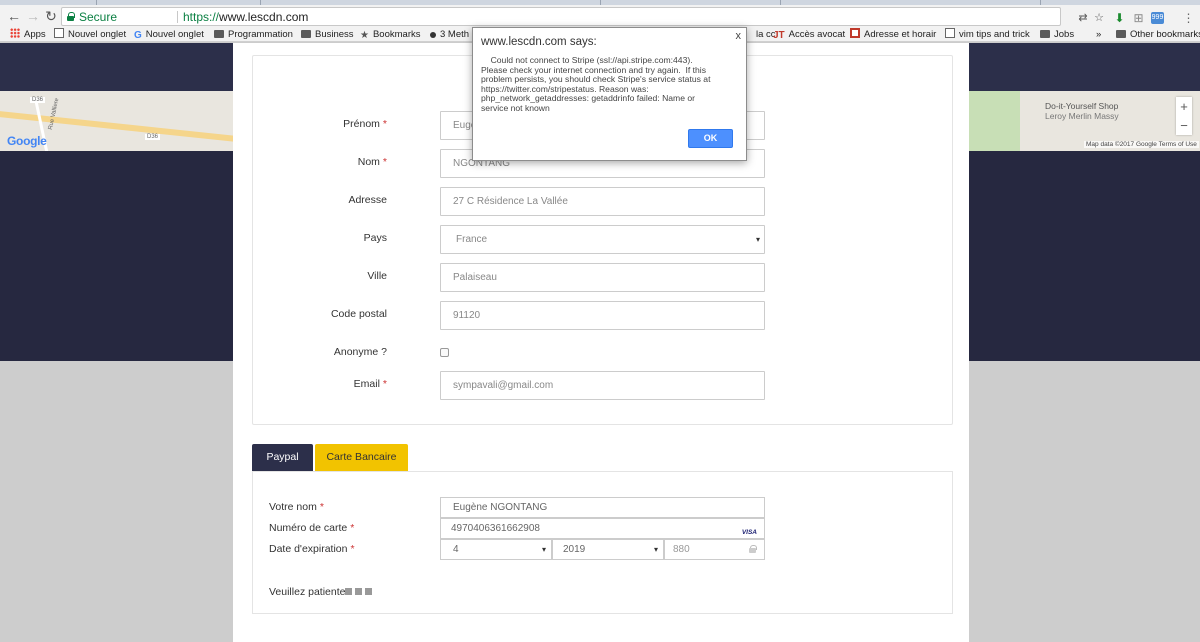 This screenshot has width=1200, height=642. Describe the element at coordinates (1188, 18) in the screenshot. I see `menu-icon: ⋮` at that location.